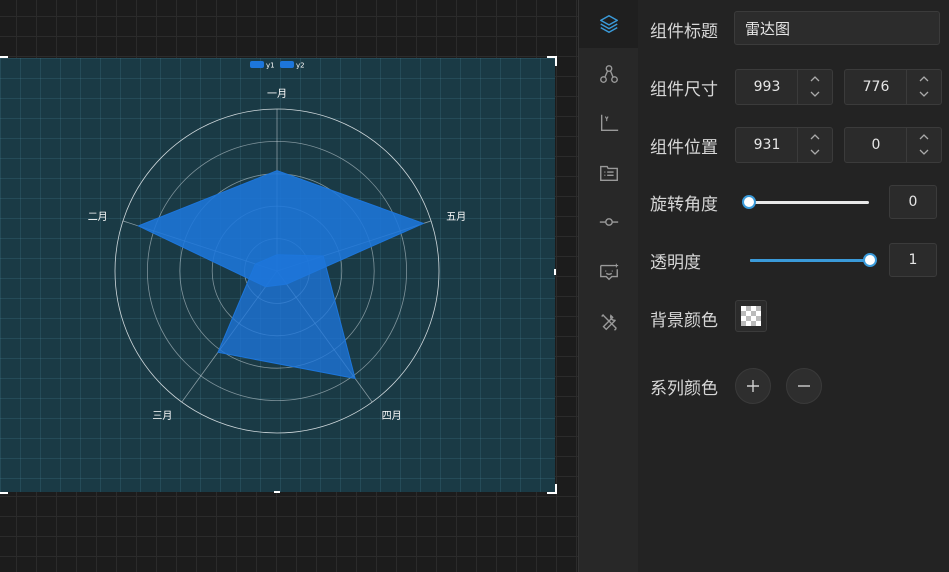 The image size is (949, 572). What do you see at coordinates (98, 217) in the screenshot?
I see `axis-label-feb: 二月` at bounding box center [98, 217].